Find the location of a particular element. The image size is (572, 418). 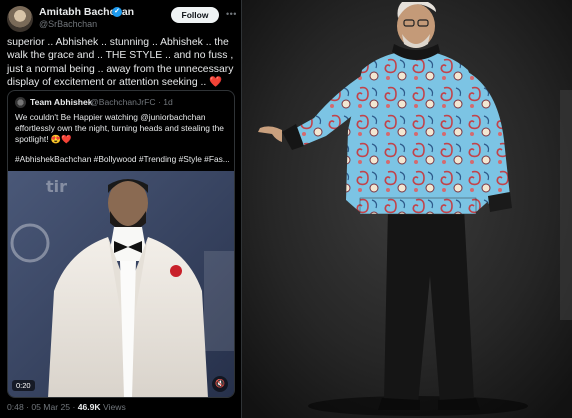

tweet-footer: 0:48 · 05 Mar 25 · 46.9K Views is located at coordinates (66, 407).